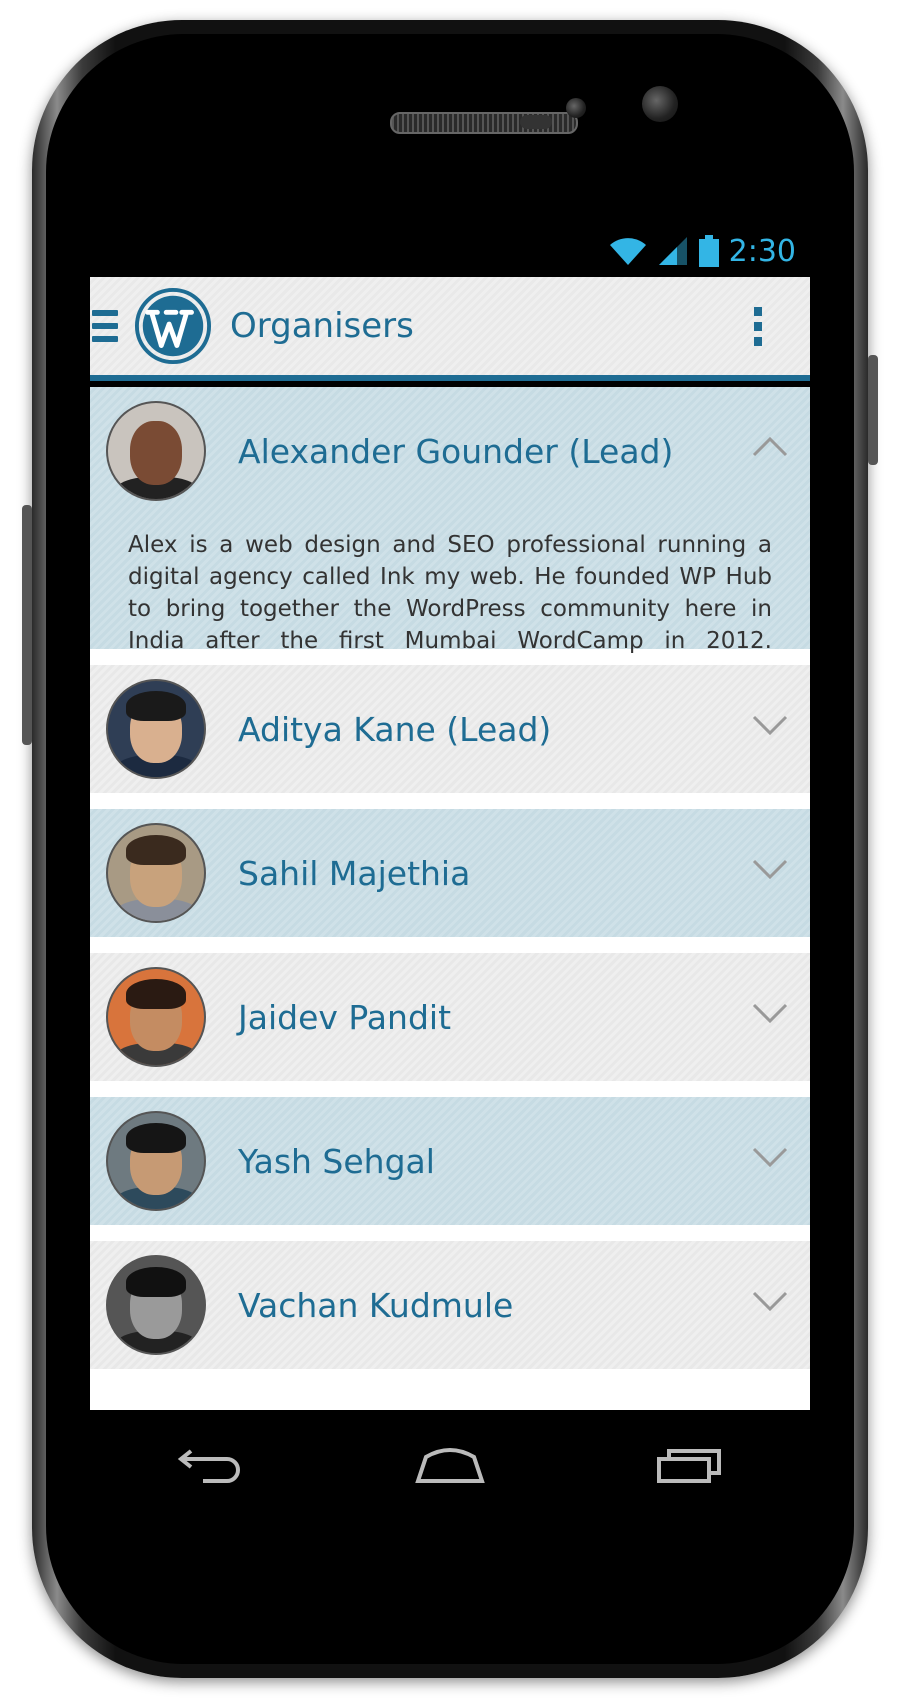 The image size is (900, 1700). I want to click on overflow-menu-icon, so click(758, 326).